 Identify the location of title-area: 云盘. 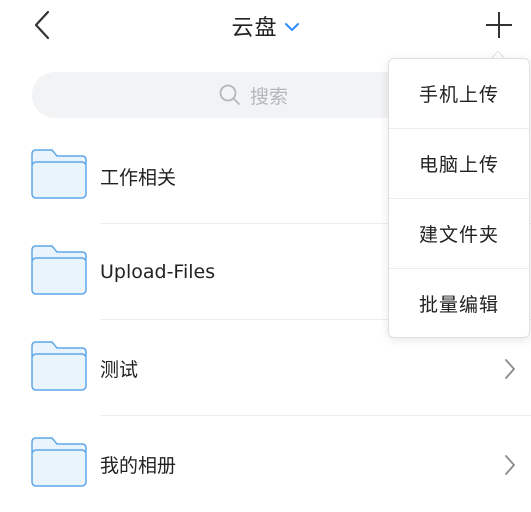
(265, 26).